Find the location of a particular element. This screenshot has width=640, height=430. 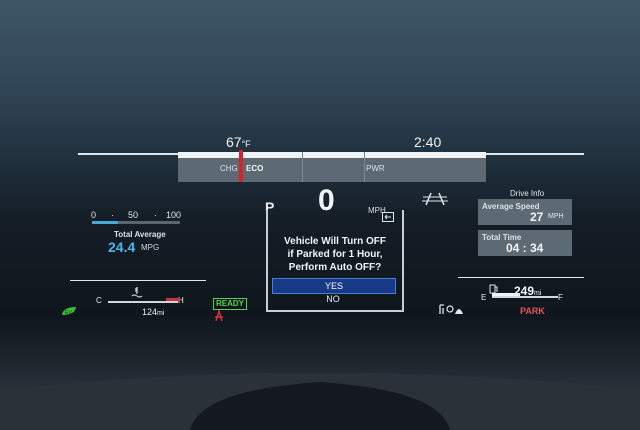

ready-indicator: READY is located at coordinates (230, 304).